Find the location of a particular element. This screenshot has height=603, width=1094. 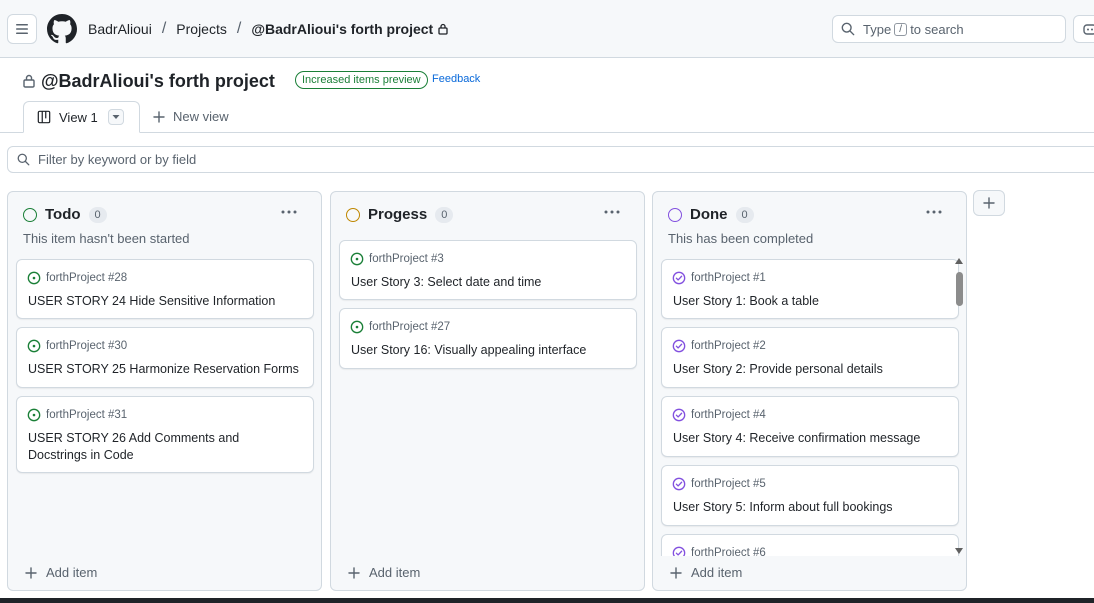

scroll-up-arrow-icon is located at coordinates (959, 261).